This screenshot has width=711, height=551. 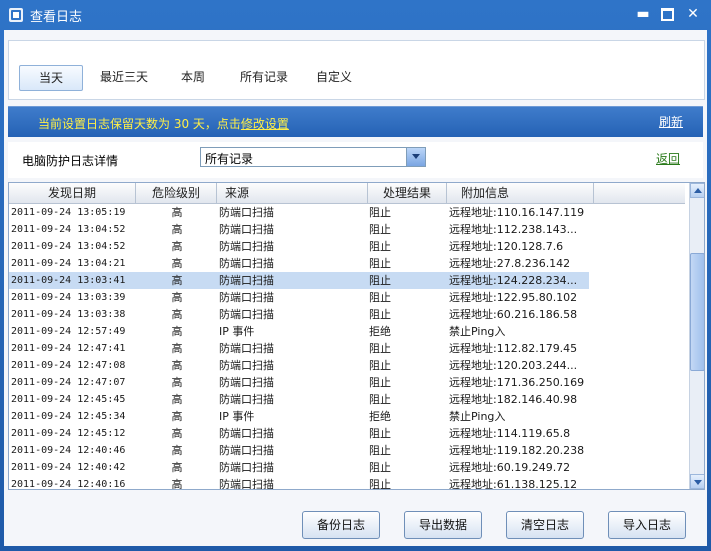 What do you see at coordinates (513, 484) in the screenshot?
I see `cell-info: 远程地址:61.138.125.12` at bounding box center [513, 484].